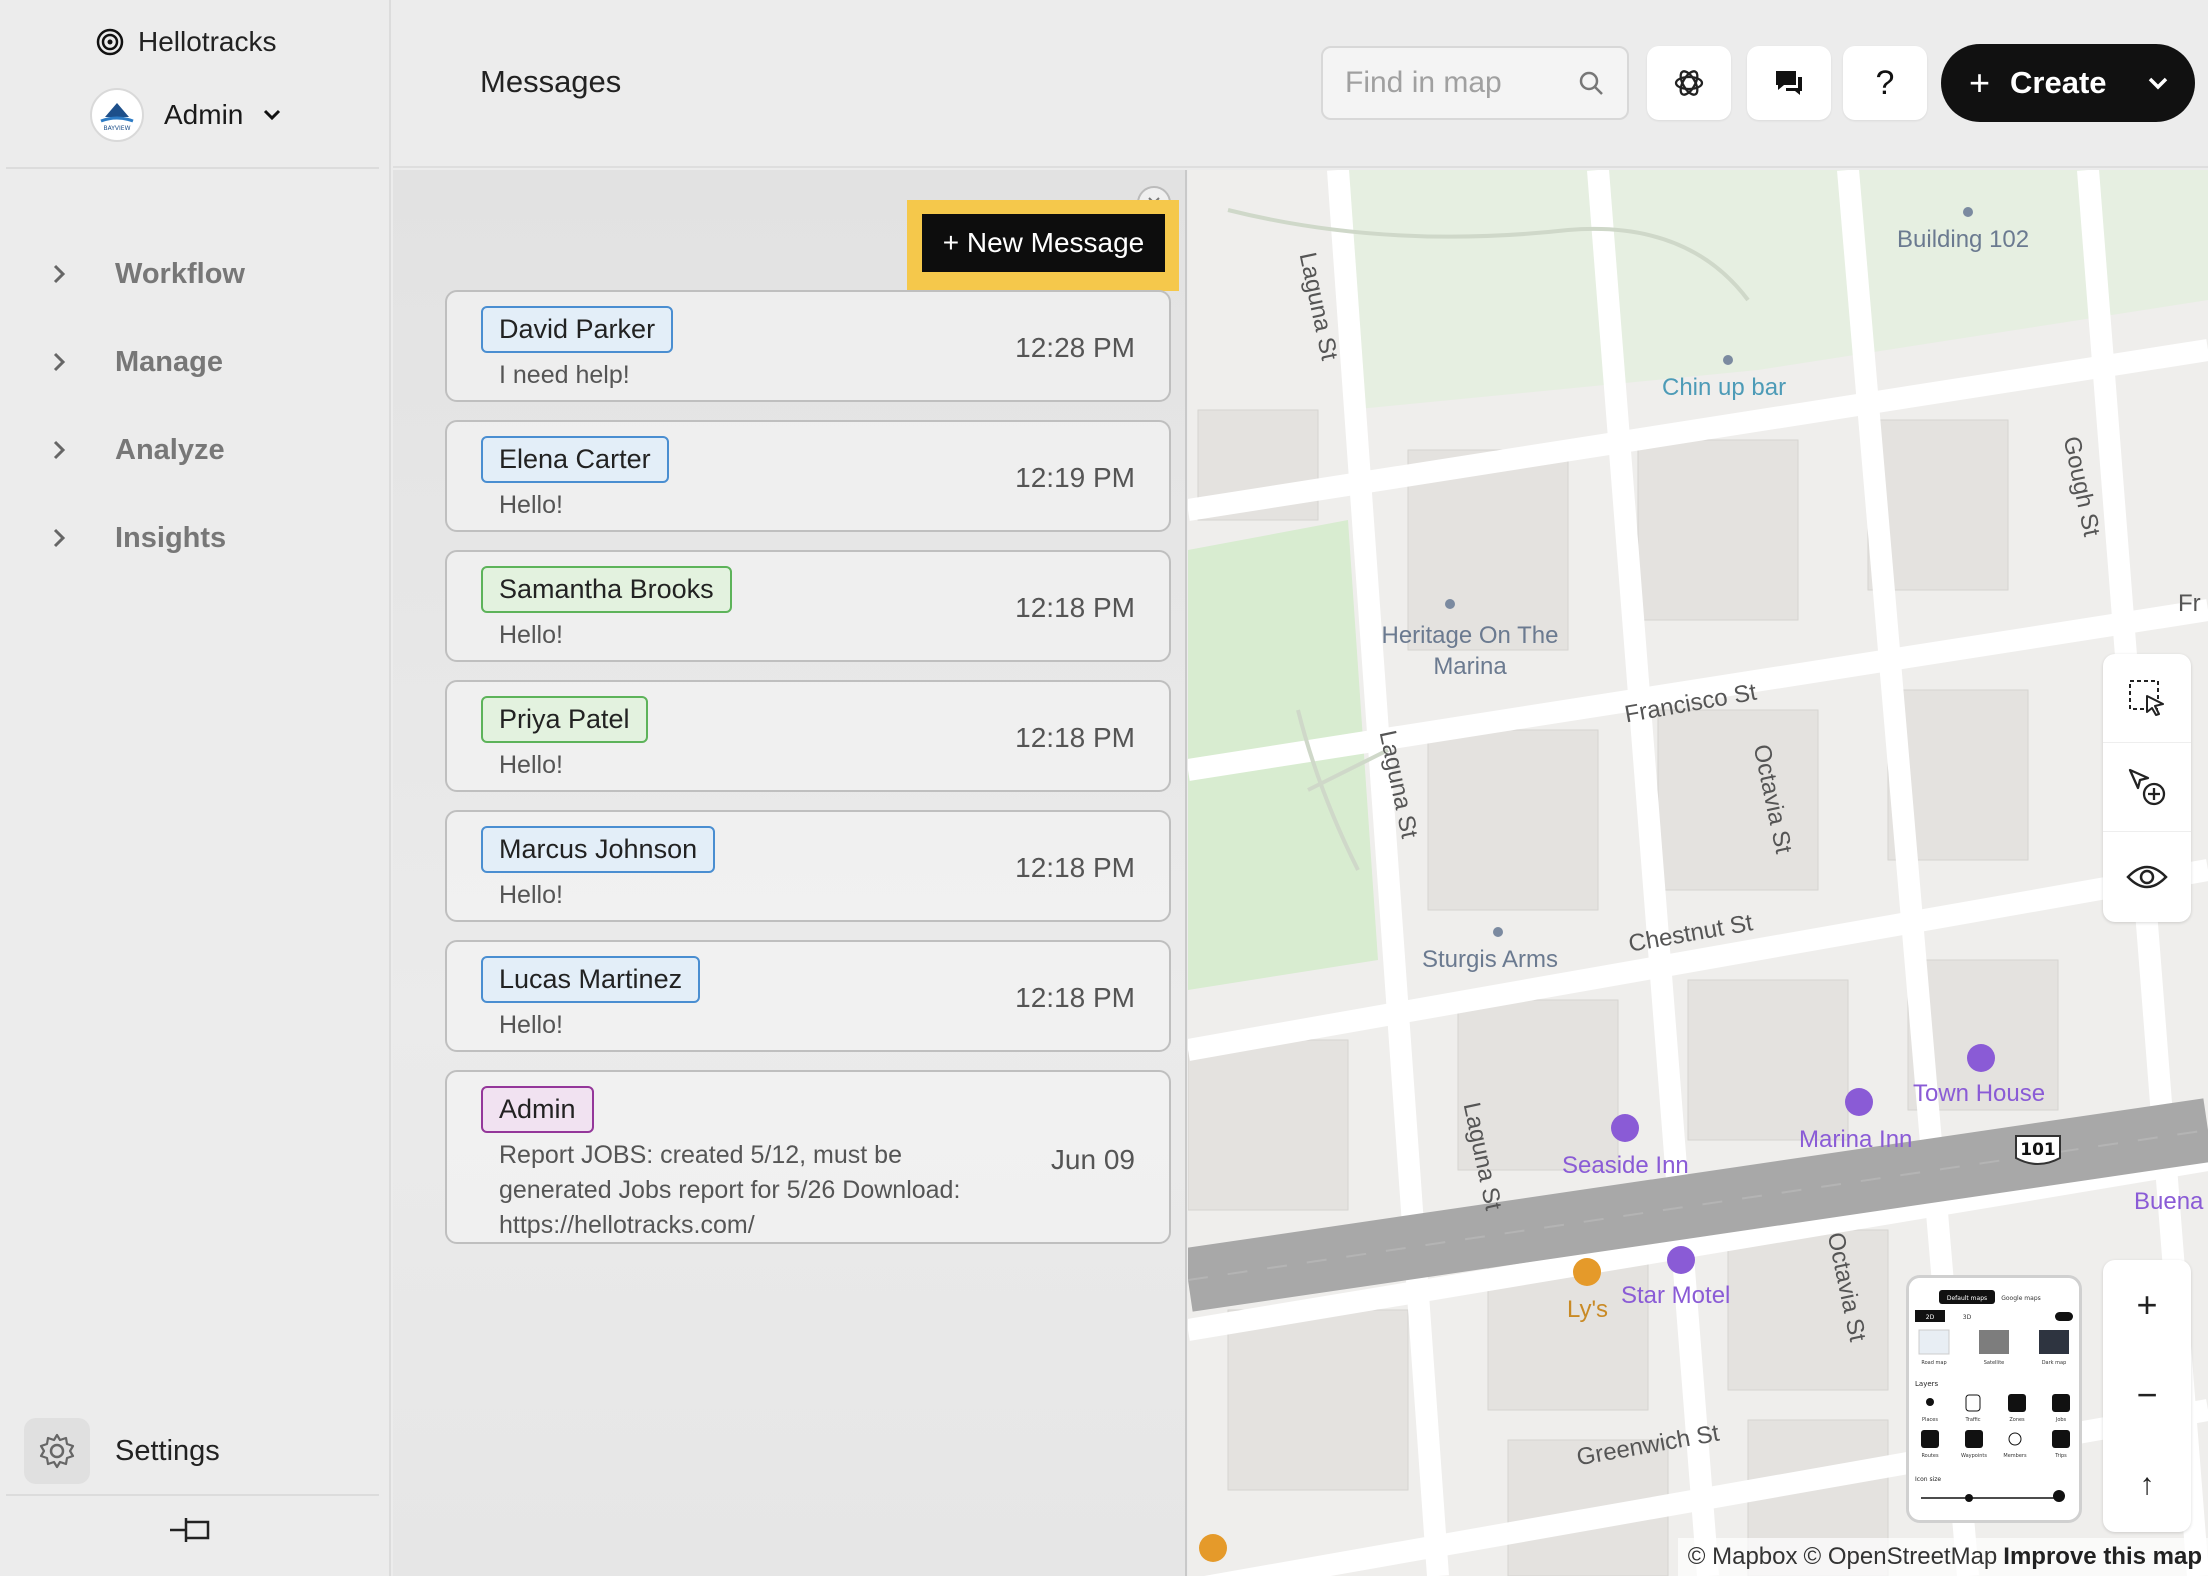  I want to click on ai-assistant-button, so click(1689, 83).